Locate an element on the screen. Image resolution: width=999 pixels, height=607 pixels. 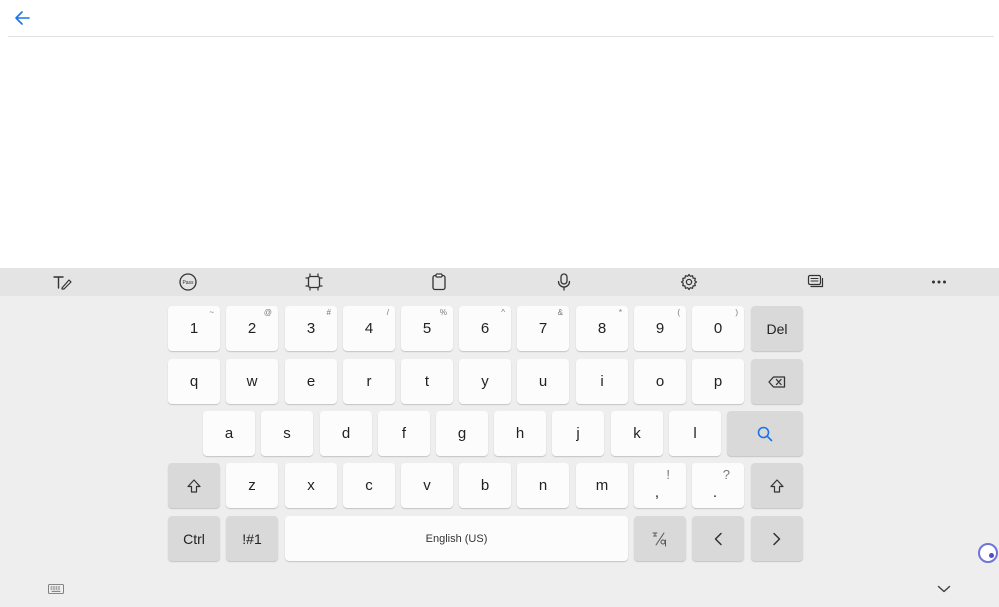
floating-assistant-bubble is located at coordinates (988, 553).